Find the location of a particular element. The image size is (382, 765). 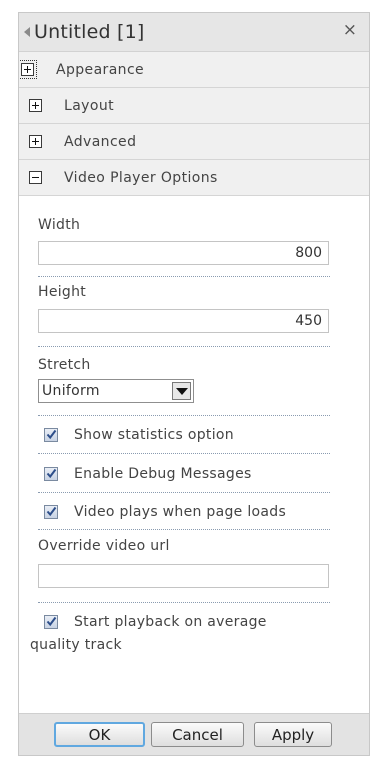

enable-debug-checkbox is located at coordinates (51, 474).